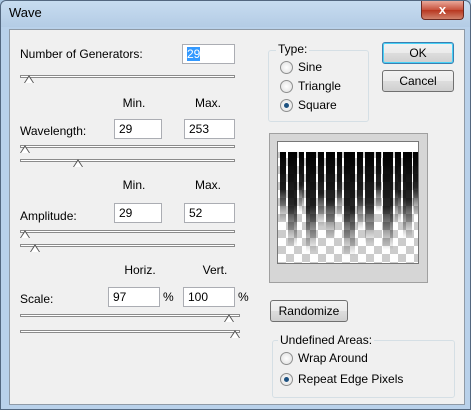 The width and height of the screenshot is (471, 410). I want to click on wave-preview-image, so click(348, 202).